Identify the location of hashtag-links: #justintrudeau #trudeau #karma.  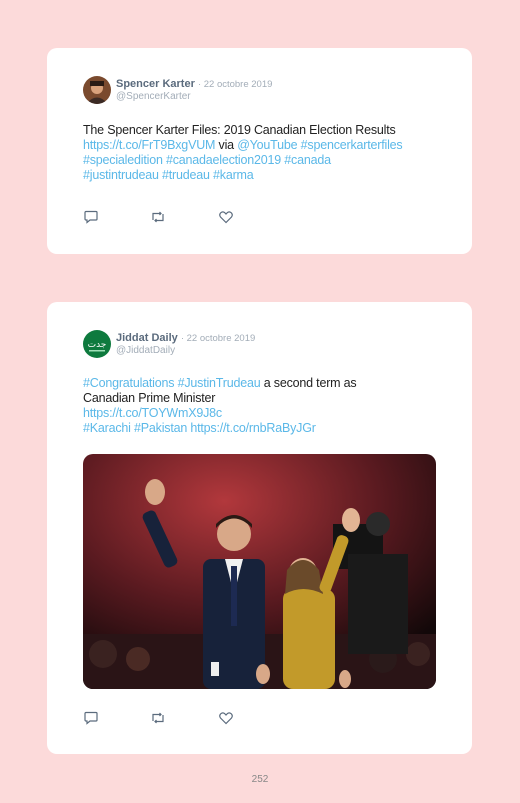
(168, 175).